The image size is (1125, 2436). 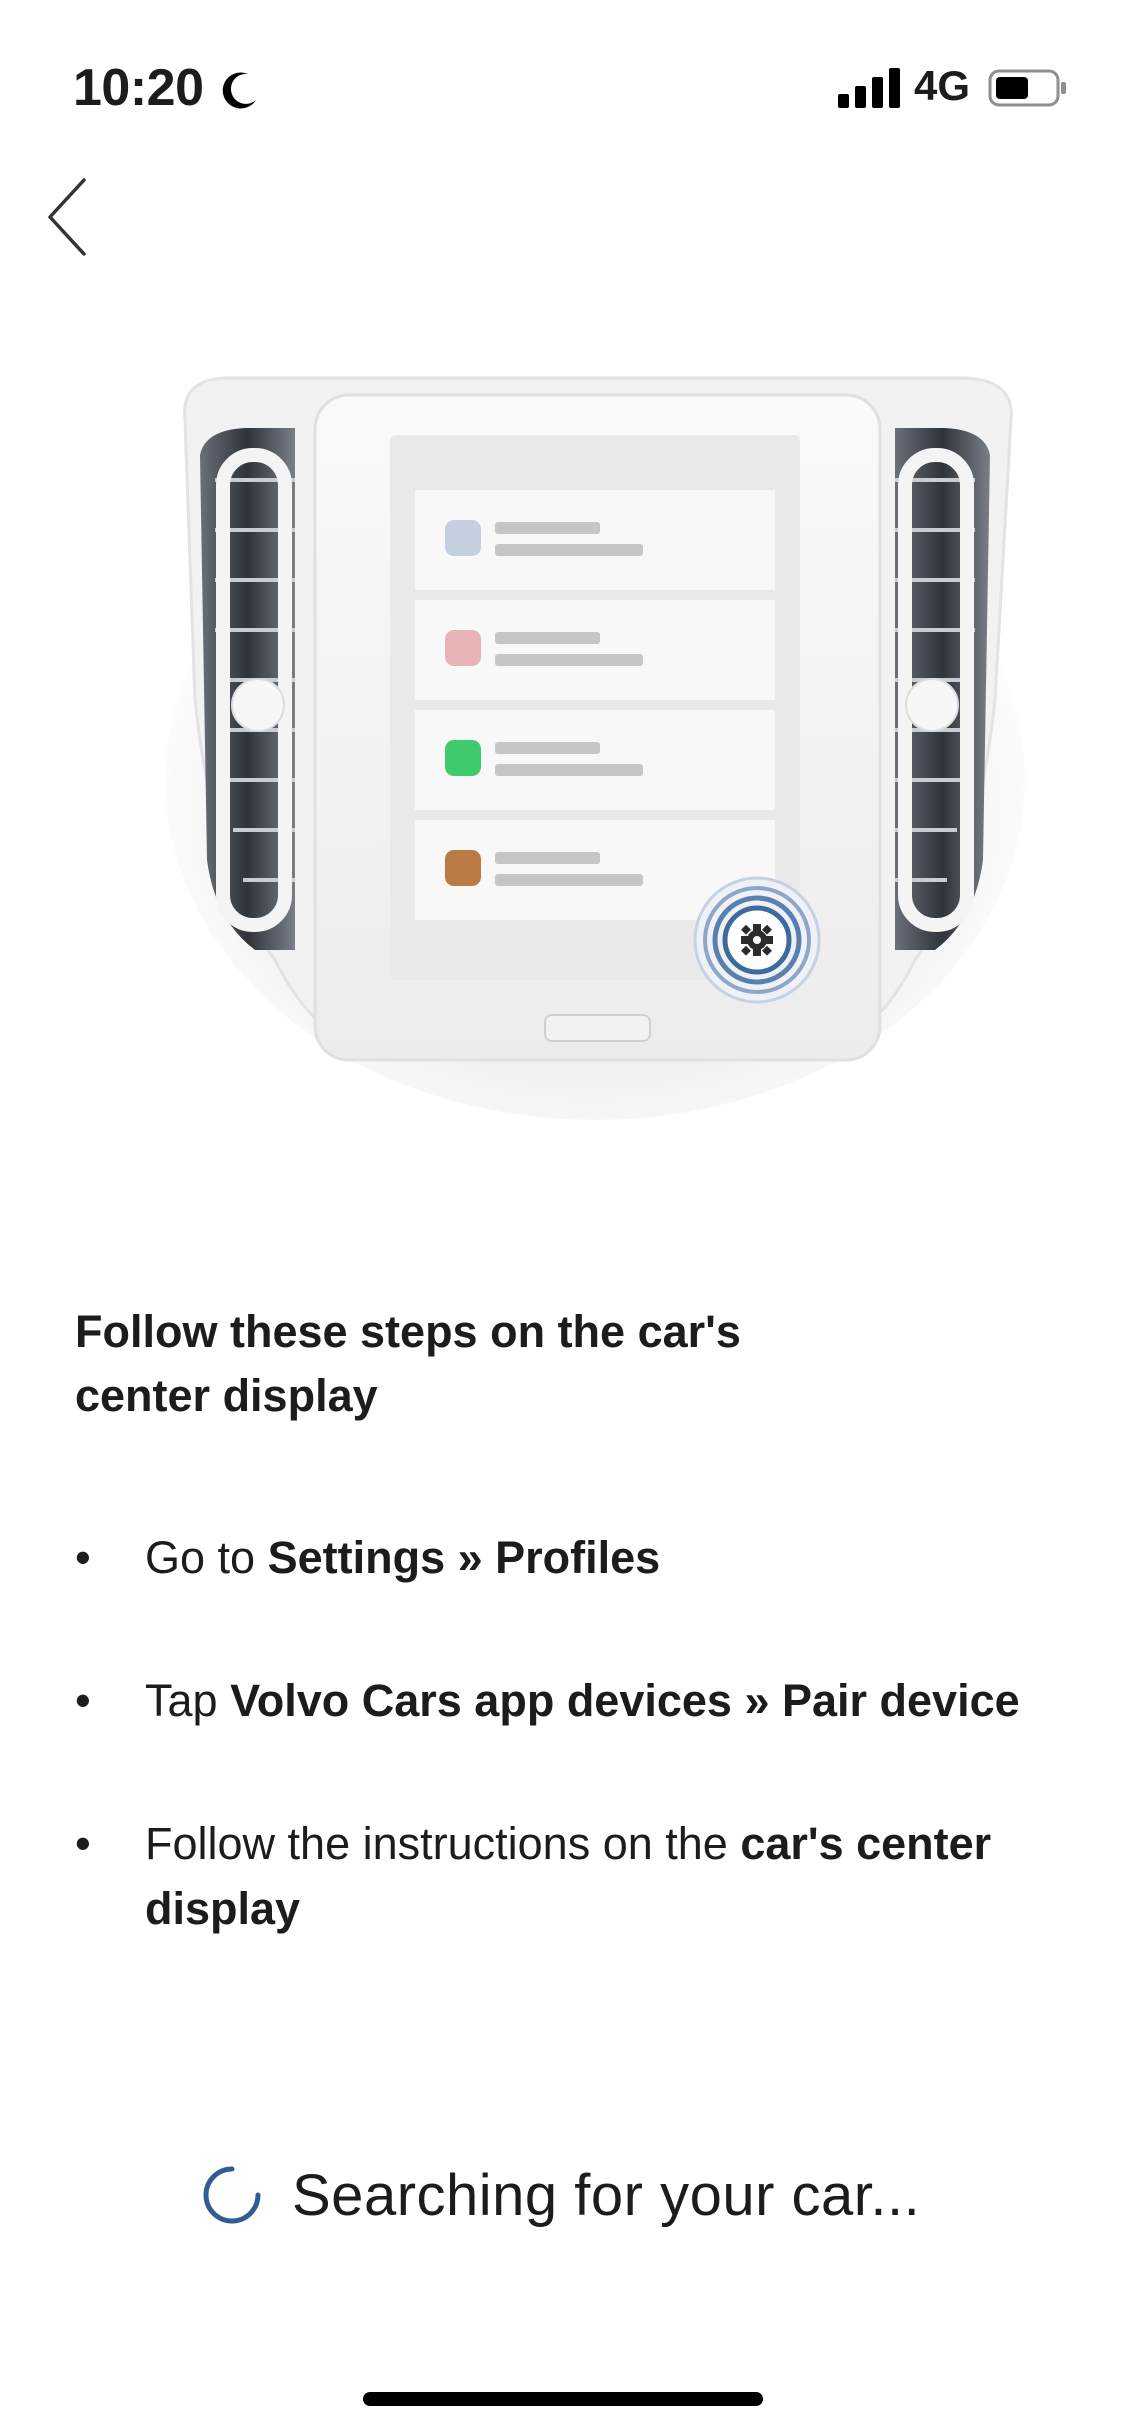 I want to click on back-button, so click(x=70, y=217).